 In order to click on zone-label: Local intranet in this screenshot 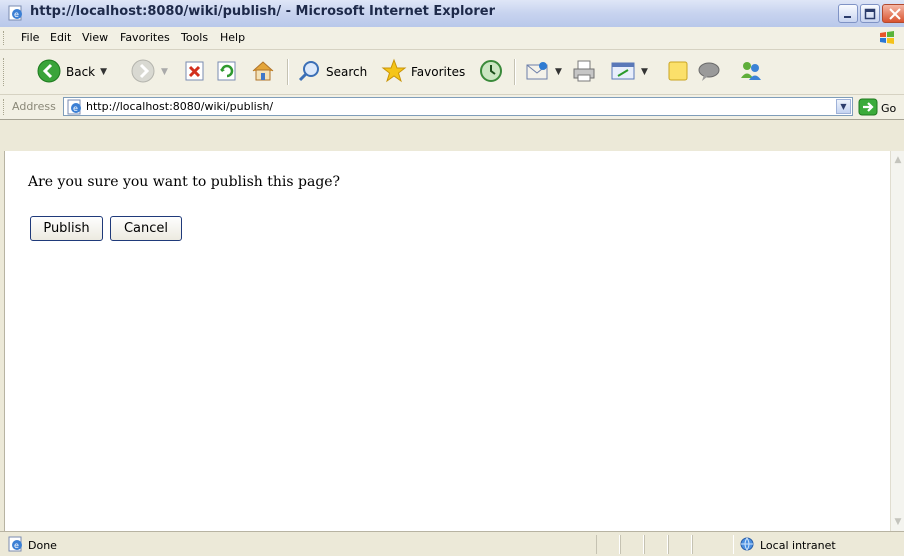, I will do `click(798, 545)`.